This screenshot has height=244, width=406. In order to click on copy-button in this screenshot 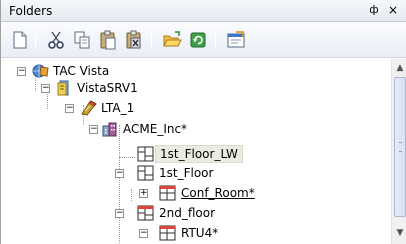, I will do `click(82, 40)`.